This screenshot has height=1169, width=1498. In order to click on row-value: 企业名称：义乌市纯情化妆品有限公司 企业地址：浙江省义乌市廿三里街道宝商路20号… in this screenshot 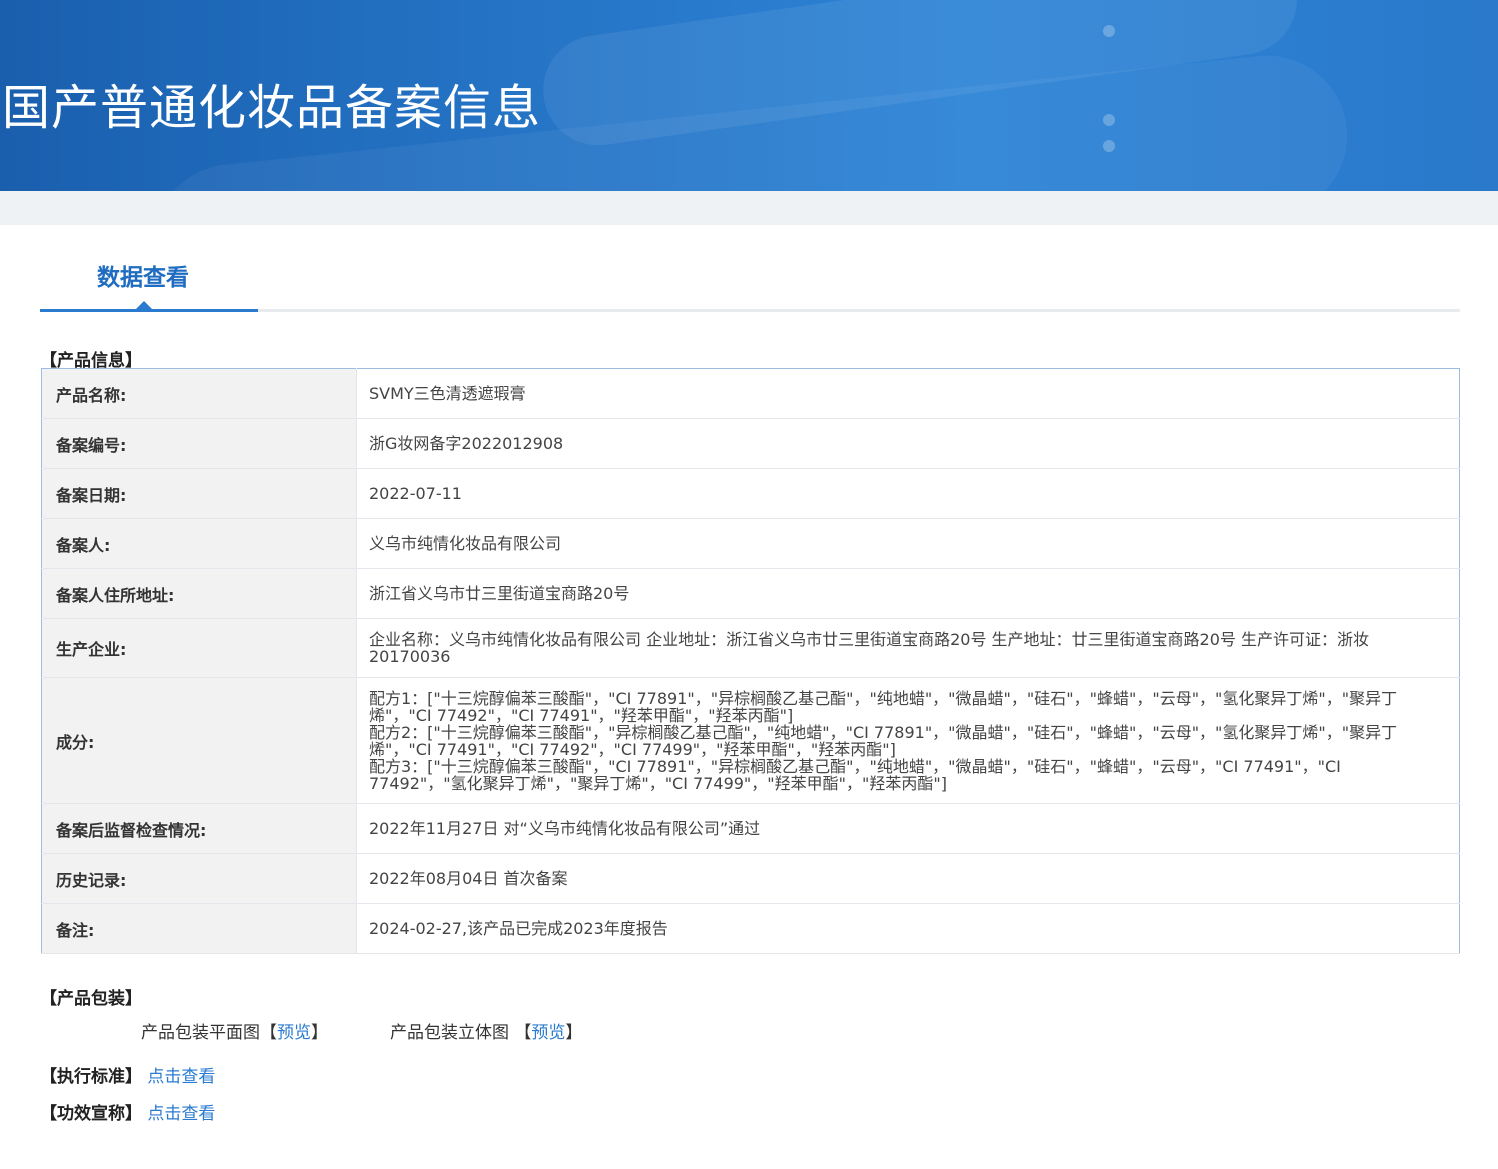, I will do `click(908, 648)`.